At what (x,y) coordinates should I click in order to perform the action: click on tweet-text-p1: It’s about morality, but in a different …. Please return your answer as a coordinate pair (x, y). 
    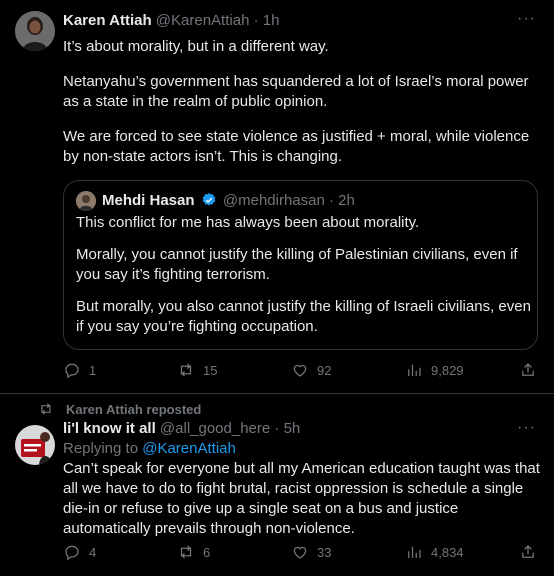
    Looking at the image, I should click on (196, 46).